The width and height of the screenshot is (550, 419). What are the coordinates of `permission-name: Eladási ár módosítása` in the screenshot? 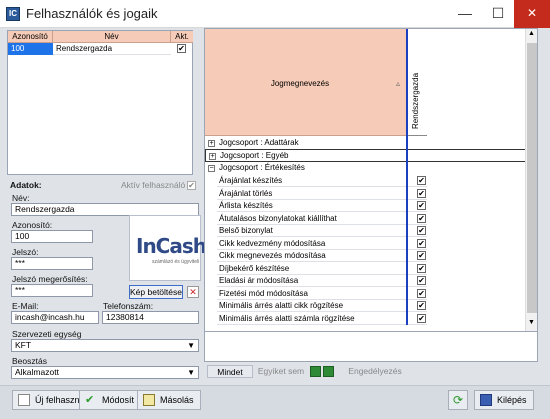 It's located at (259, 280).